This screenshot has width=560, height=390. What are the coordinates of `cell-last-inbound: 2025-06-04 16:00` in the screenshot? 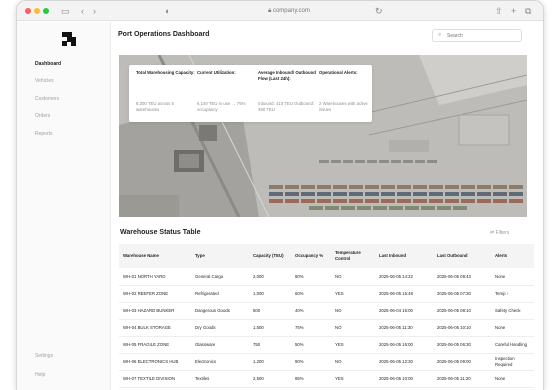 It's located at (404, 311).